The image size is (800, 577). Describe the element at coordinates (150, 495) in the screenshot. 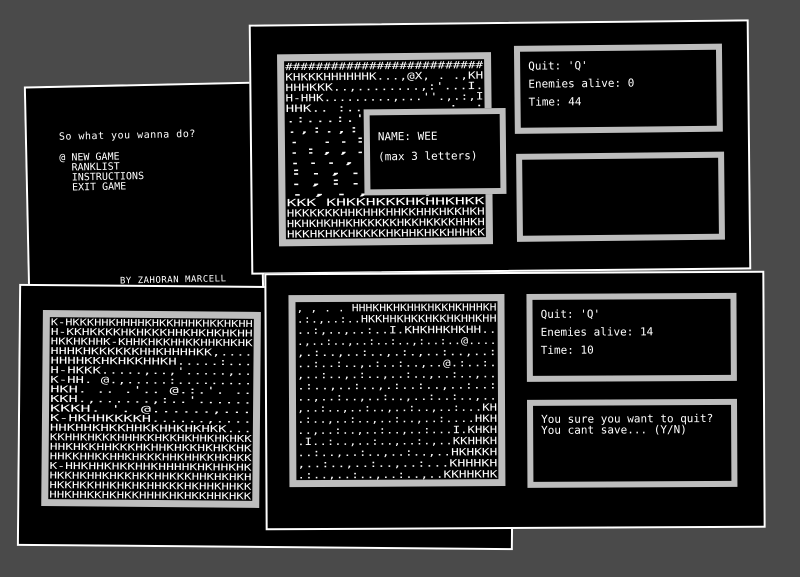

I see `map-row: HHKHHKKHKHKKHHHKHKHKKHHKHKK` at that location.